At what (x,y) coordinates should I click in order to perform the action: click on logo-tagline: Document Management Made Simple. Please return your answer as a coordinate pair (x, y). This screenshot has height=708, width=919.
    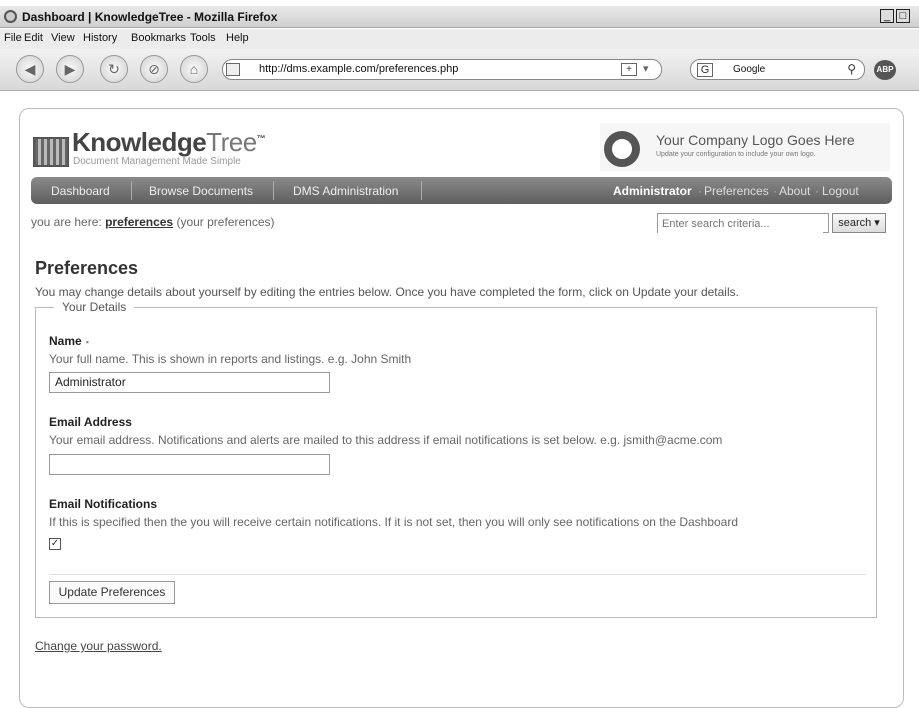
    Looking at the image, I should click on (157, 161).